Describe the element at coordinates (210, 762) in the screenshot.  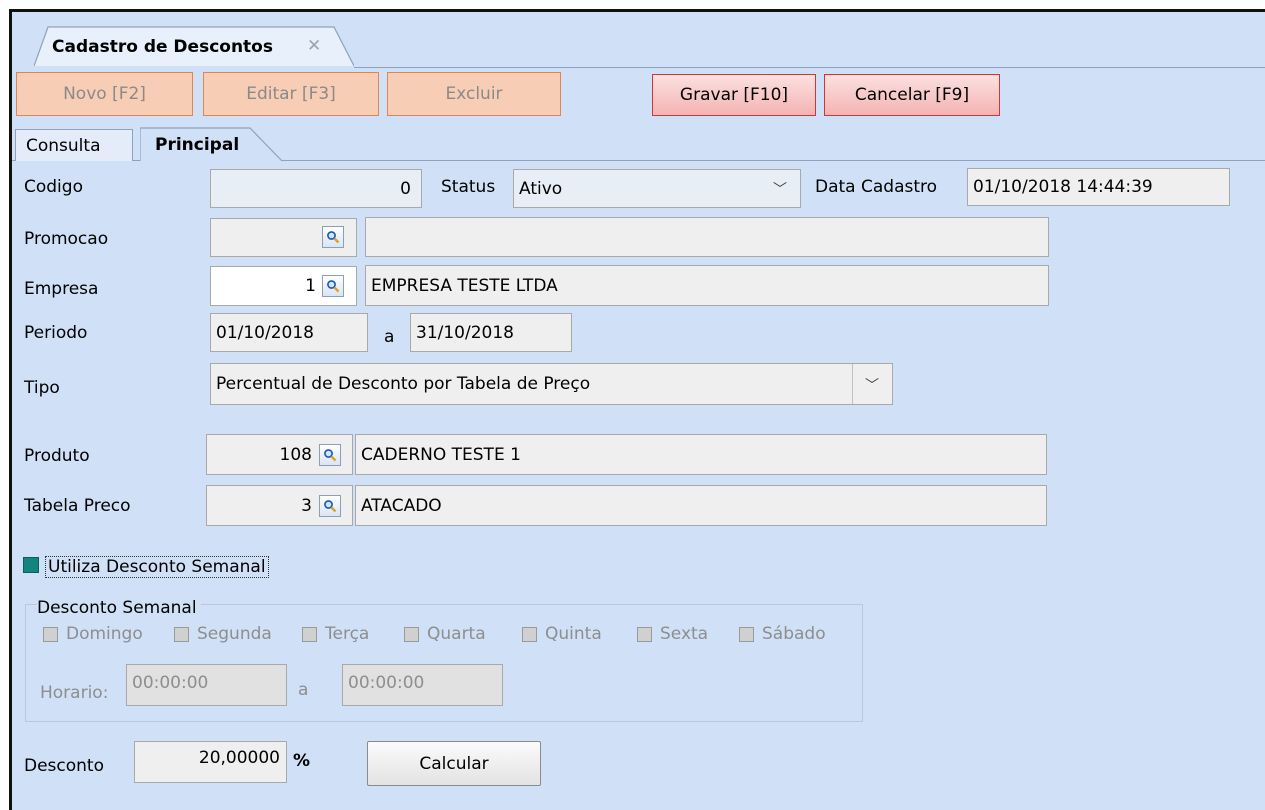
I see `desconto-field: 20,00000` at that location.